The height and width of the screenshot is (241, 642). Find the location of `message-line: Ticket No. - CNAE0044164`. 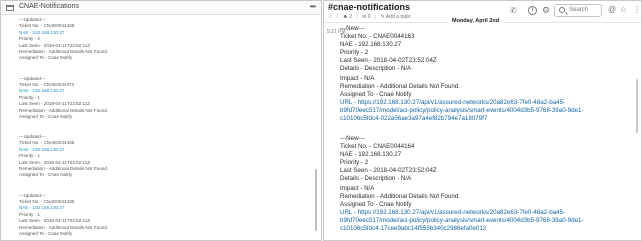

message-line: Ticket No. - CNAE0044164 is located at coordinates (377, 146).